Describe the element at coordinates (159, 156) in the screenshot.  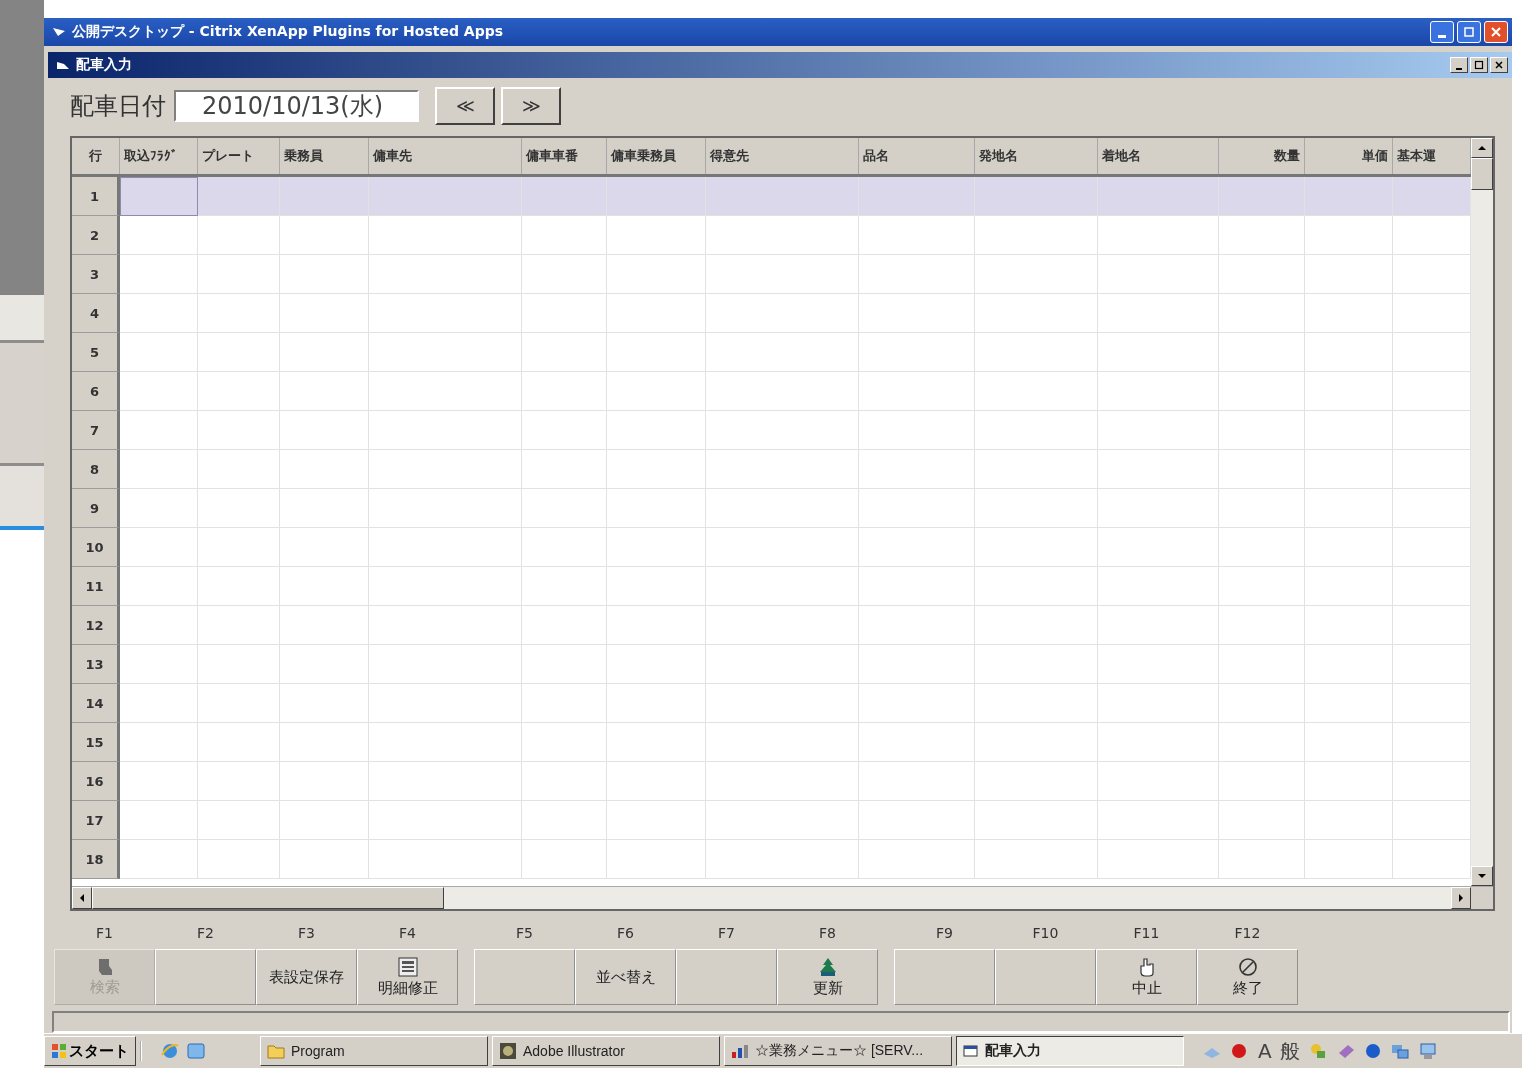
I see `column-header: 取込ﾌﾗｸﾞ` at that location.